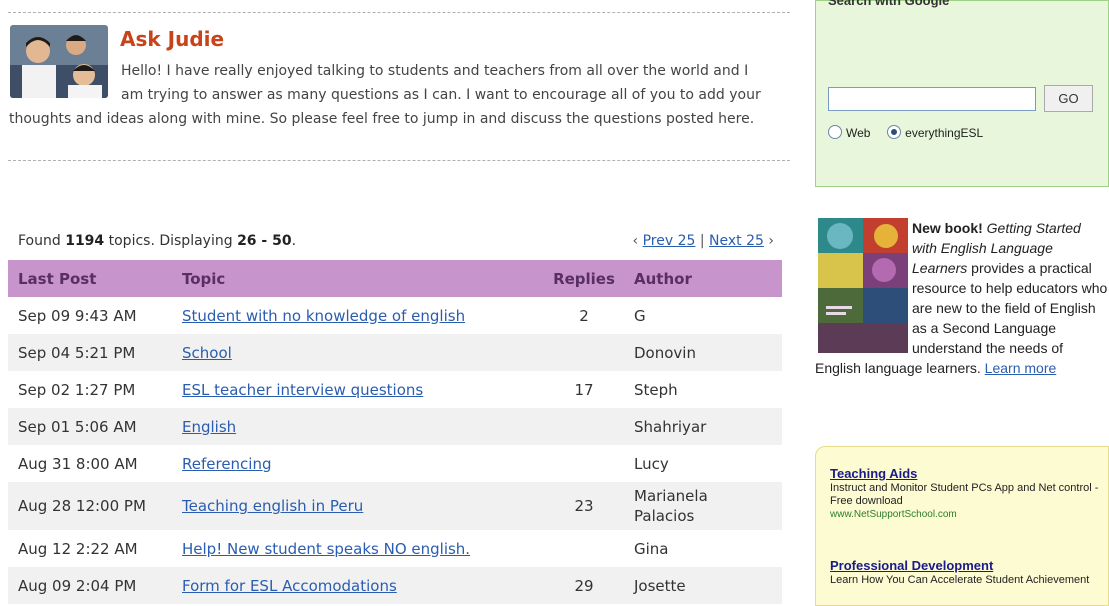 This screenshot has width=1109, height=606. I want to click on row-topic: Referencing, so click(358, 463).